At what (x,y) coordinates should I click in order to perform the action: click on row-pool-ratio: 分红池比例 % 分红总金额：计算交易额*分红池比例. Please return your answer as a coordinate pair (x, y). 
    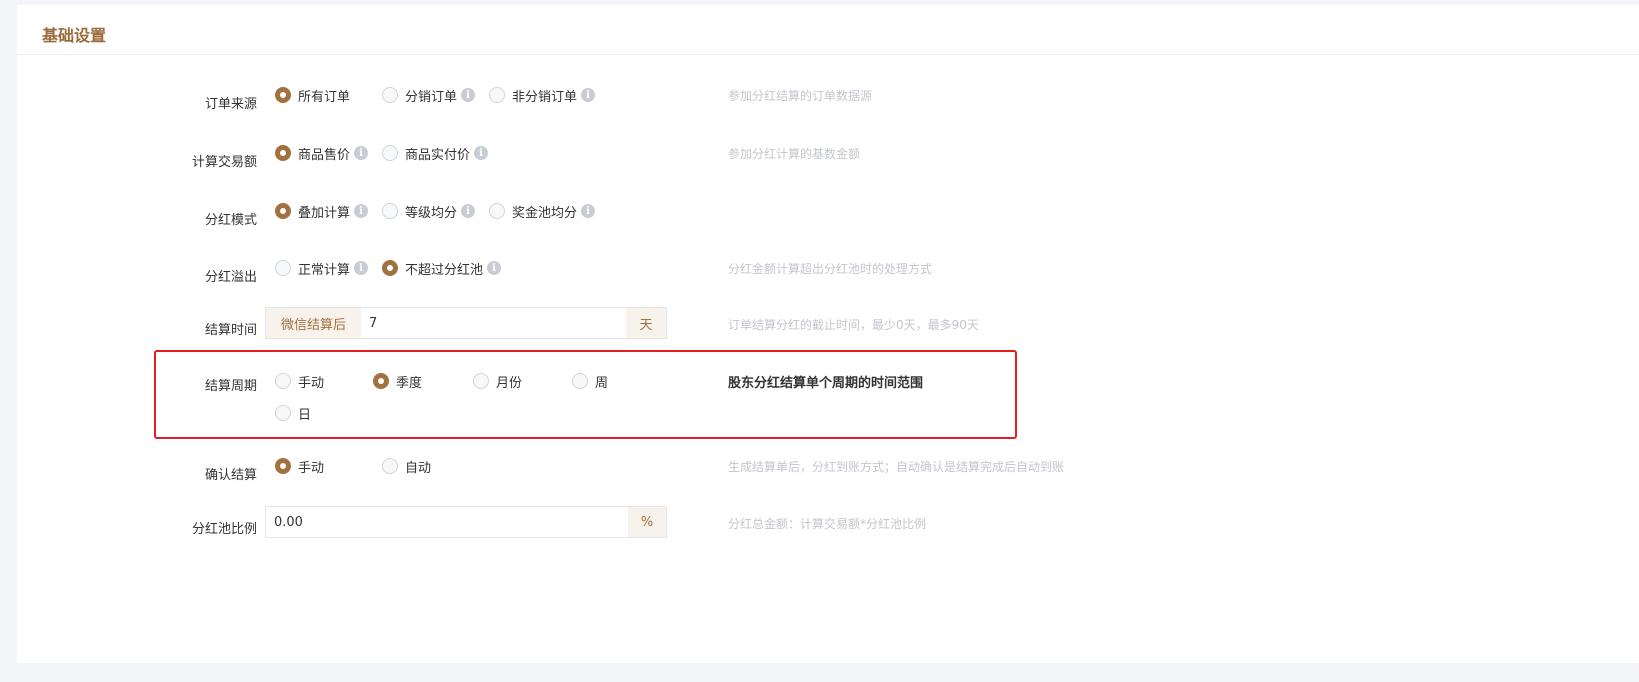
    Looking at the image, I should click on (828, 522).